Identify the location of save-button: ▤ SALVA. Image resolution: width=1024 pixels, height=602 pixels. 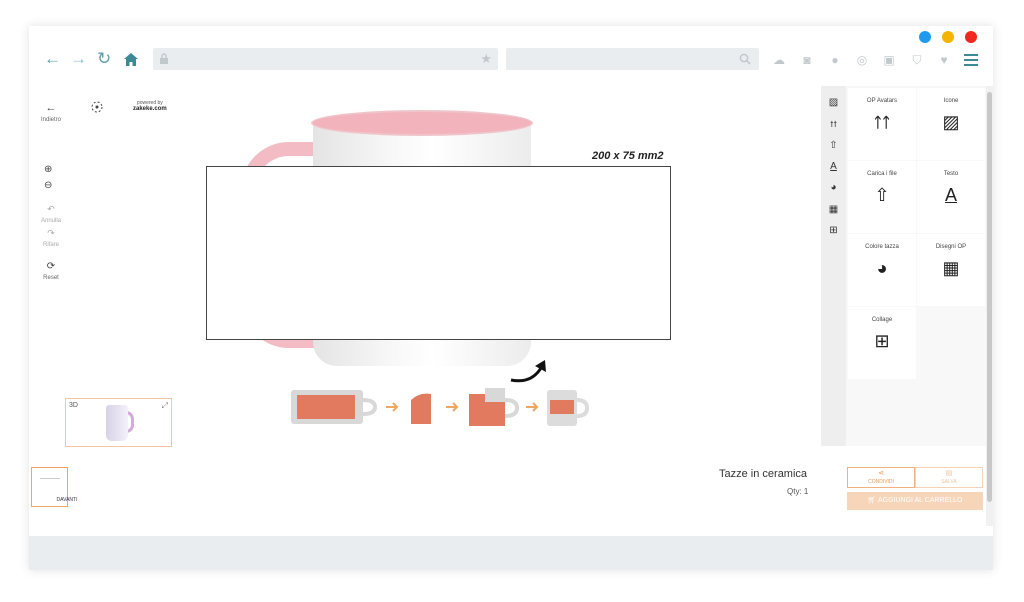
(949, 477).